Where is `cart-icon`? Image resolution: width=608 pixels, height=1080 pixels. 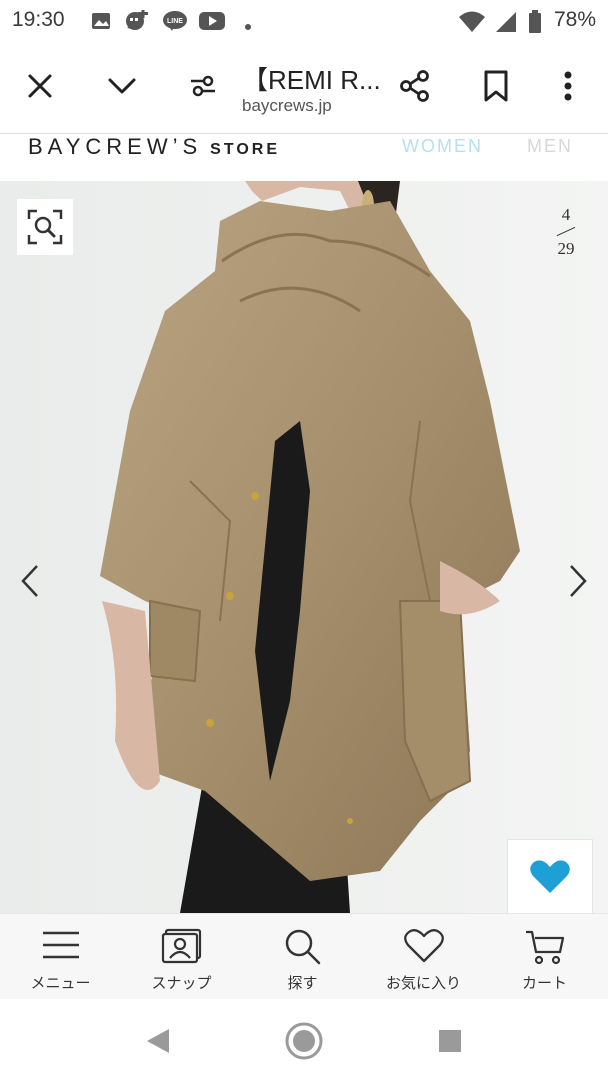
cart-icon is located at coordinates (544, 947).